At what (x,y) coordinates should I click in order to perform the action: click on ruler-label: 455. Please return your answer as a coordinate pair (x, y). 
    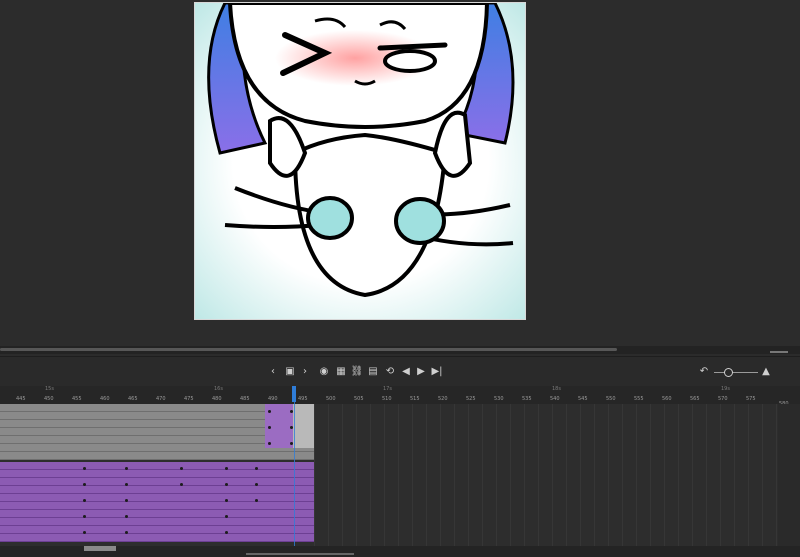
    Looking at the image, I should click on (77, 399).